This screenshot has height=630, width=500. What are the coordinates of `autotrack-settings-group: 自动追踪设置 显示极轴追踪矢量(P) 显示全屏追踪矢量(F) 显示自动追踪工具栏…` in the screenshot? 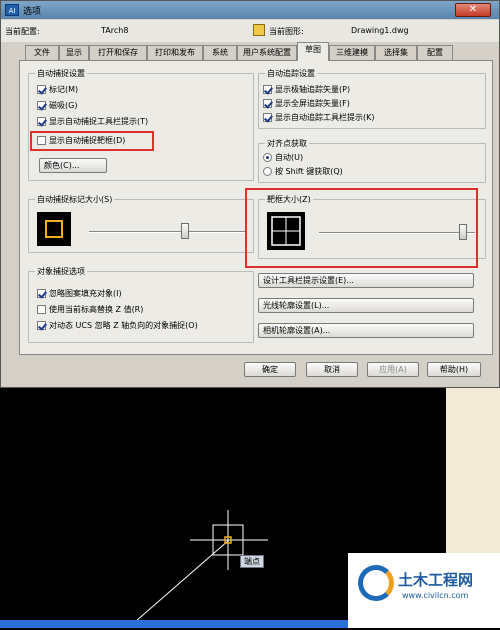 It's located at (372, 98).